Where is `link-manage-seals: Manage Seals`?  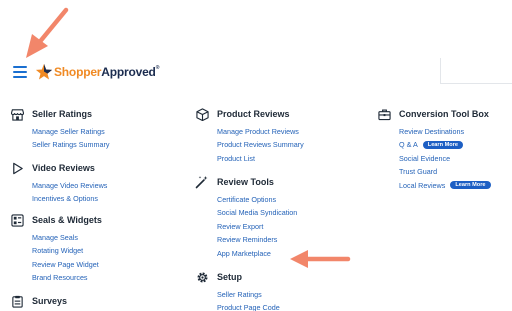
link-manage-seals: Manage Seals is located at coordinates (65, 237).